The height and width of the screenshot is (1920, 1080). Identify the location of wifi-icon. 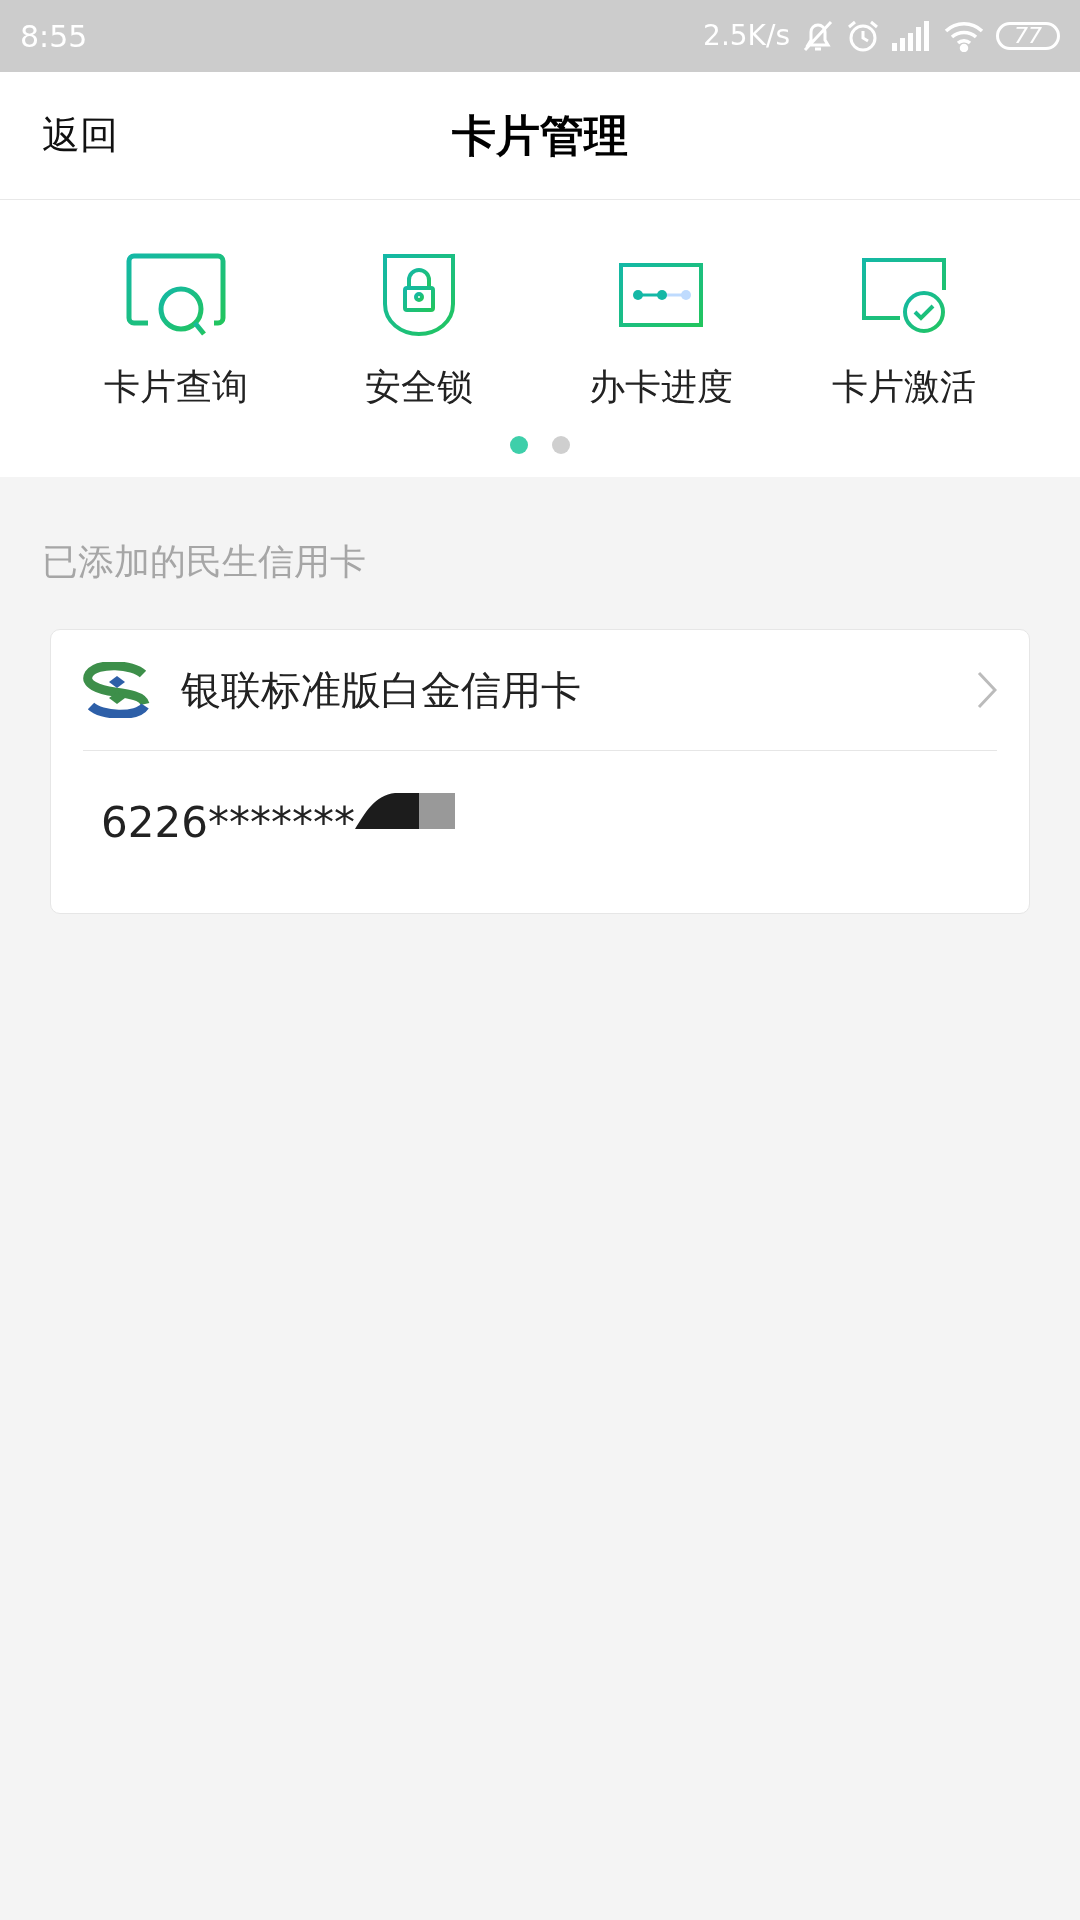
(964, 36).